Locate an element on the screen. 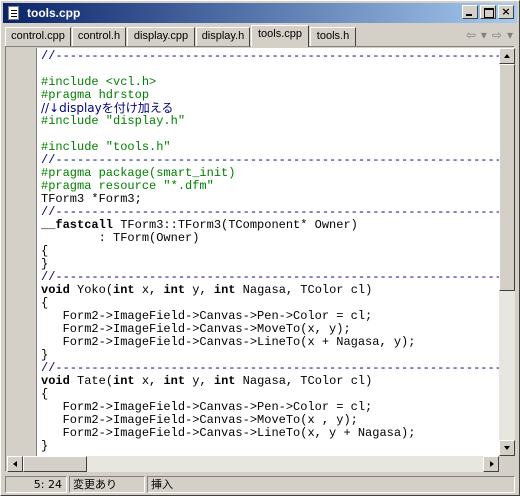 Image resolution: width=520 pixels, height=496 pixels. code-line: #pragma resource "*.dfm" is located at coordinates (270, 186).